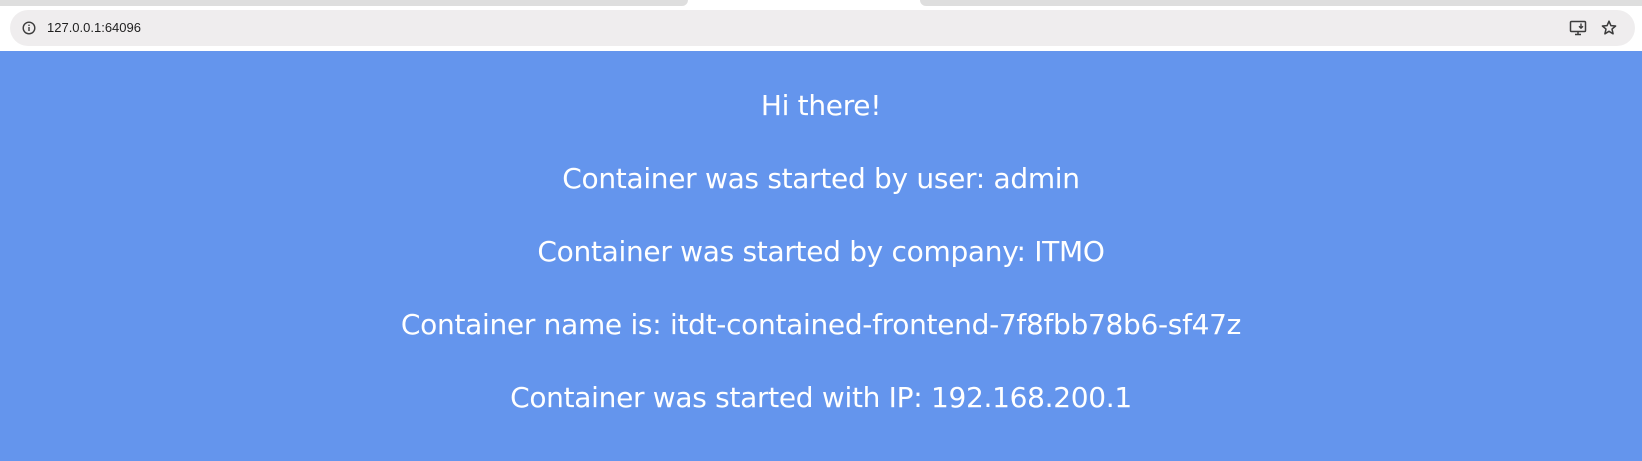  What do you see at coordinates (821, 3) in the screenshot?
I see `tab-strip` at bounding box center [821, 3].